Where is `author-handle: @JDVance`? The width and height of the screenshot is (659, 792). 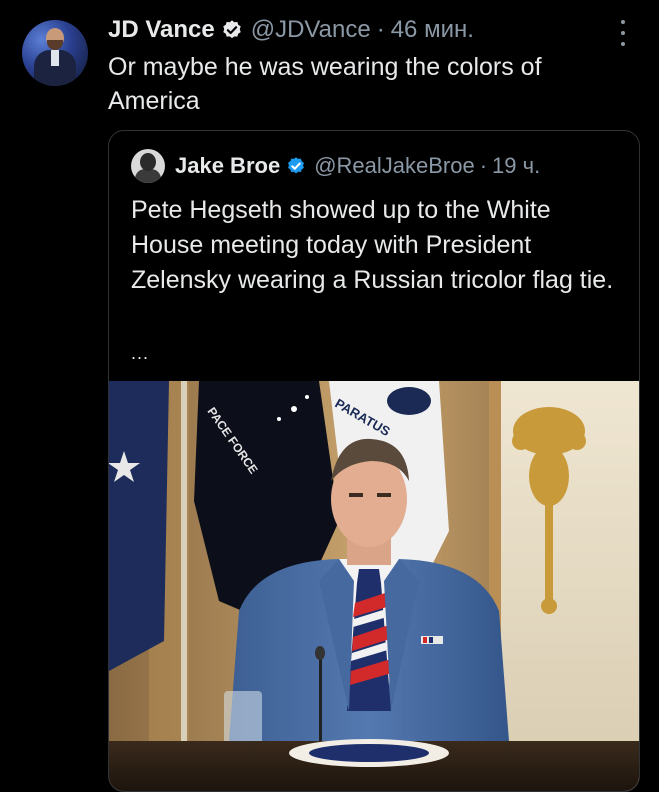
author-handle: @JDVance is located at coordinates (311, 30).